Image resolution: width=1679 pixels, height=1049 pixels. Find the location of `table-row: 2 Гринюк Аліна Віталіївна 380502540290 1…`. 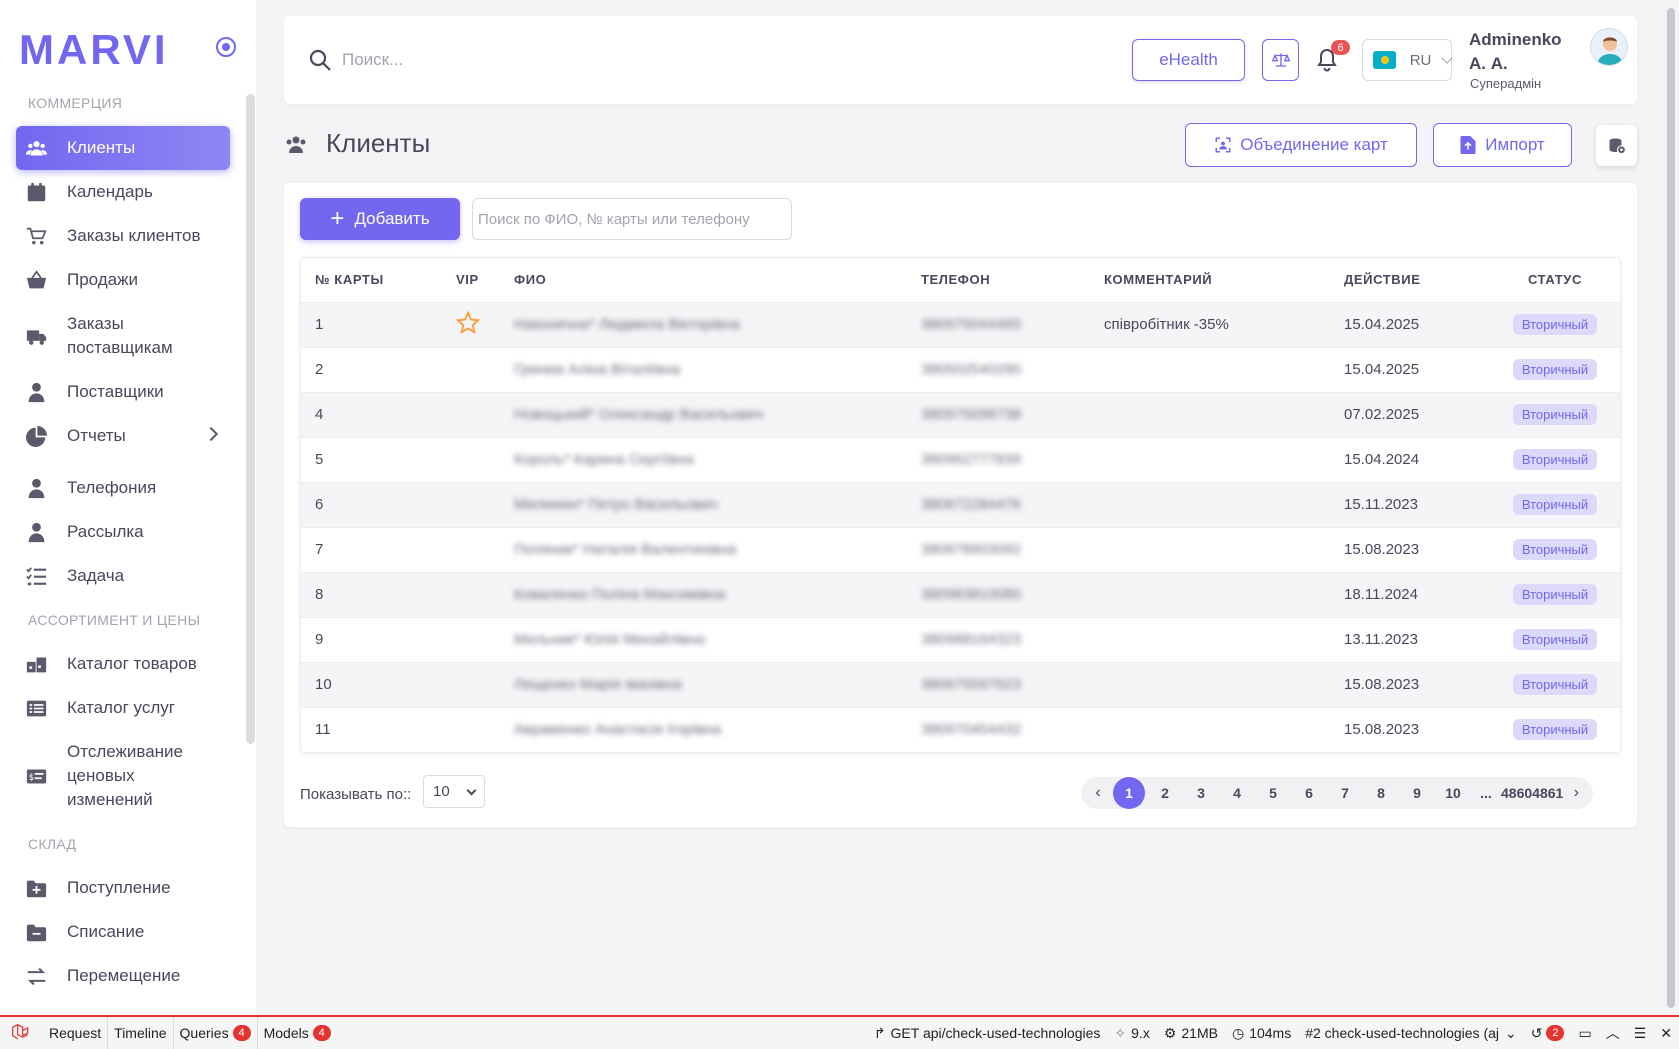

table-row: 2 Гринюк Аліна Віталіївна 380502540290 1… is located at coordinates (960, 370).